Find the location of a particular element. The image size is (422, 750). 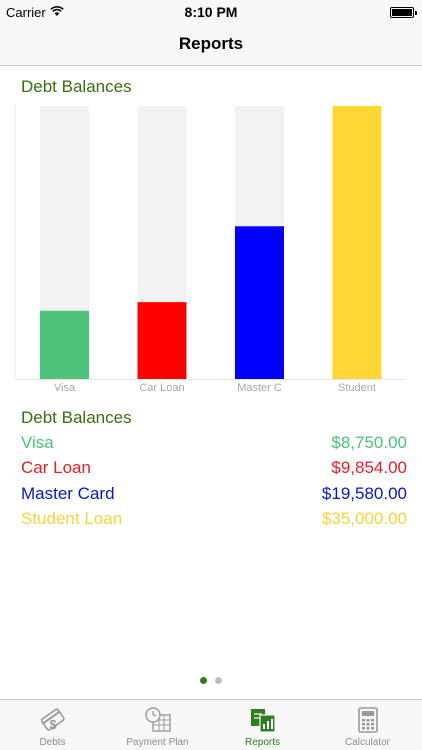

debt-amount: $9,854.00 is located at coordinates (369, 467).